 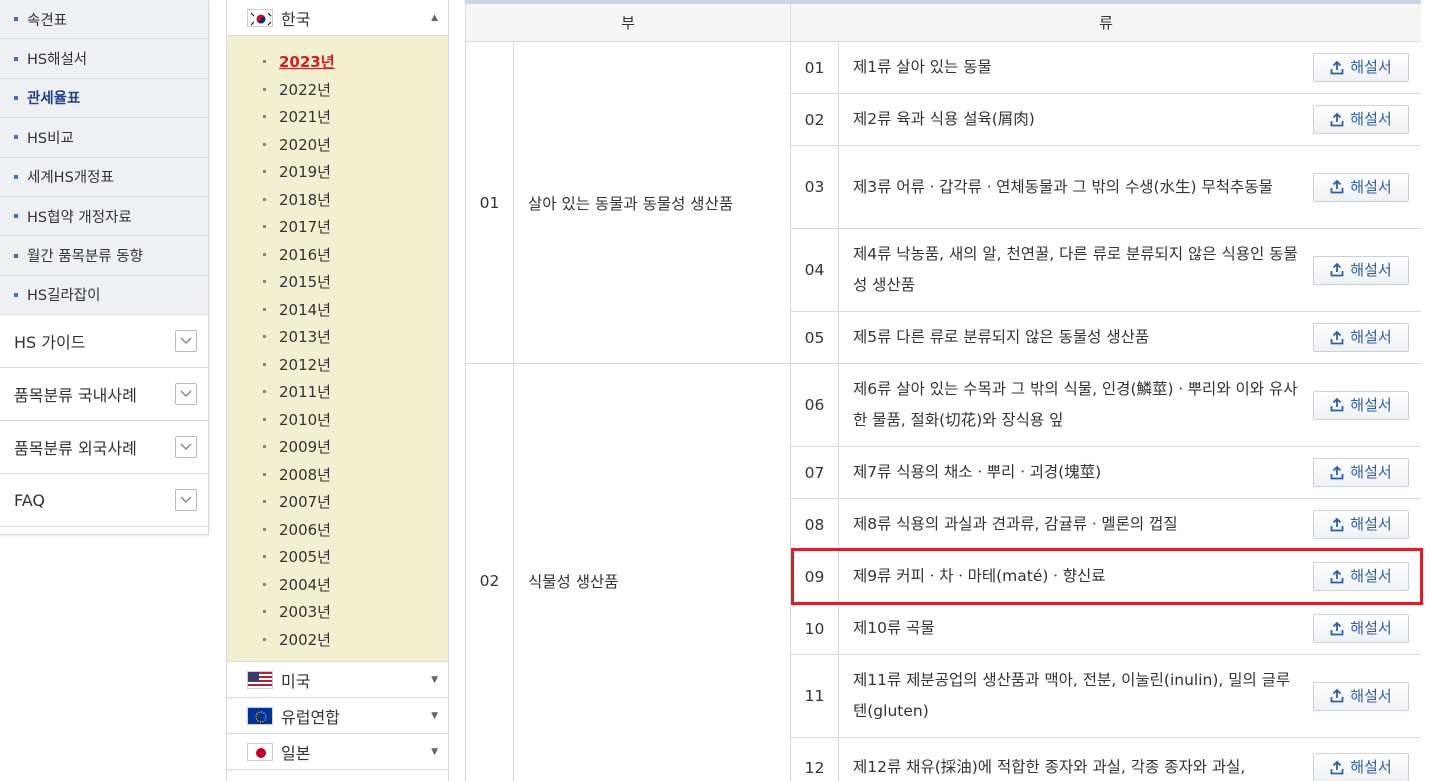 What do you see at coordinates (104, 59) in the screenshot?
I see `sidebar-item-hs-explanatory: HS해설서` at bounding box center [104, 59].